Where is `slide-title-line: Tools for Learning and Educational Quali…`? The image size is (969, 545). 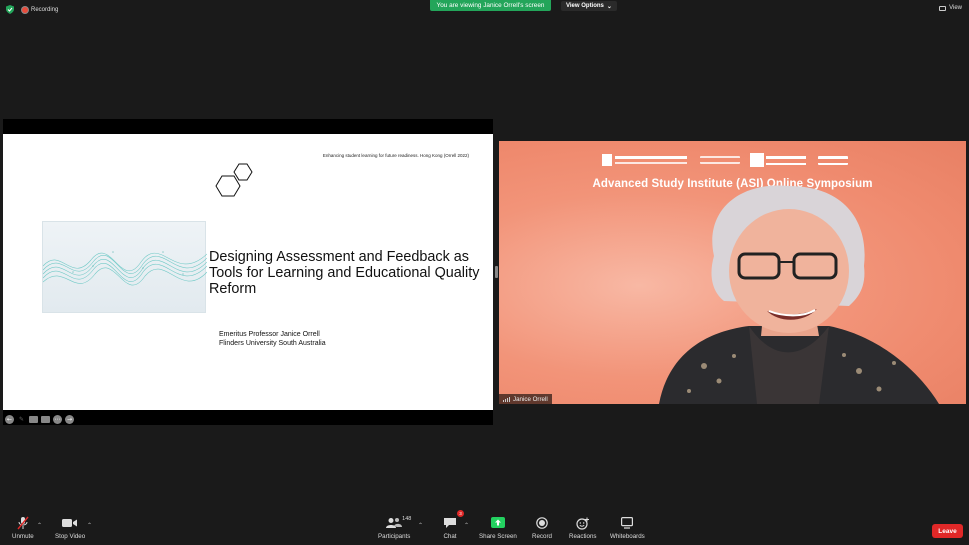
slide-title-line: Tools for Learning and Educational Quali… is located at coordinates (344, 273).